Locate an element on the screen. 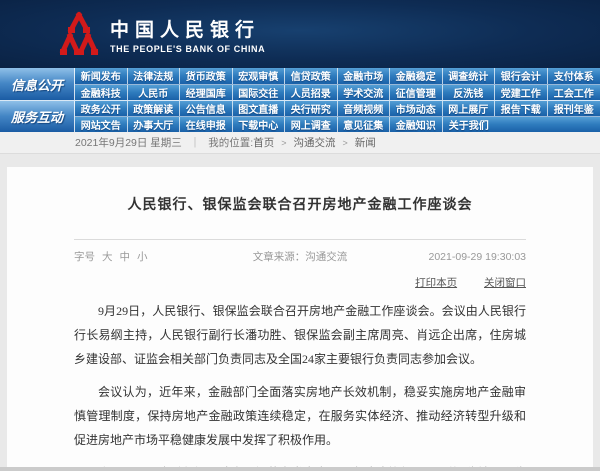 The width and height of the screenshot is (600, 471). font-size-control: 字号 大中小 is located at coordinates (111, 256).